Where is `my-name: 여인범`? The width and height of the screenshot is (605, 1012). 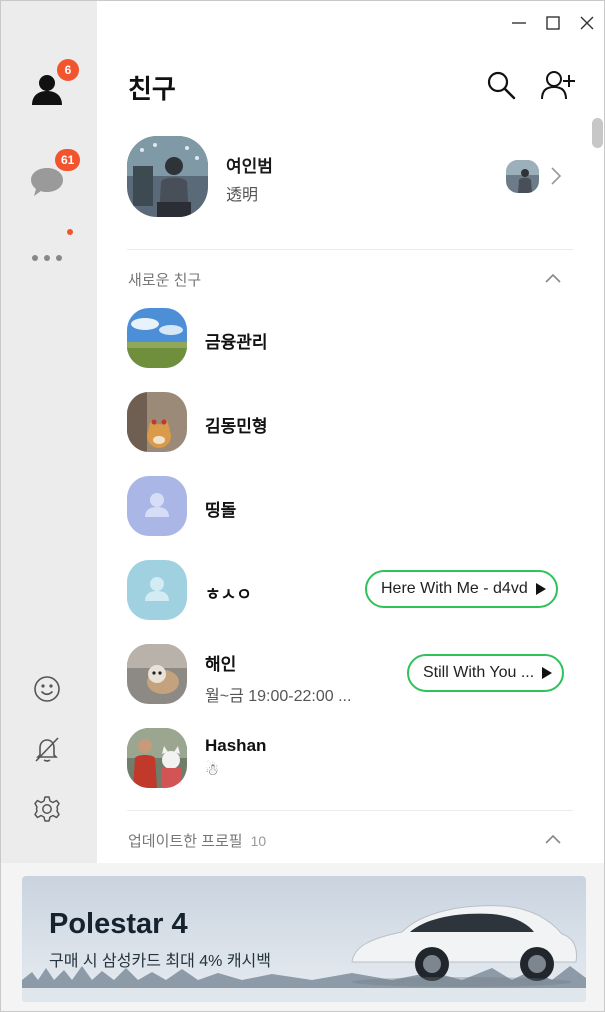 my-name: 여인범 is located at coordinates (249, 166).